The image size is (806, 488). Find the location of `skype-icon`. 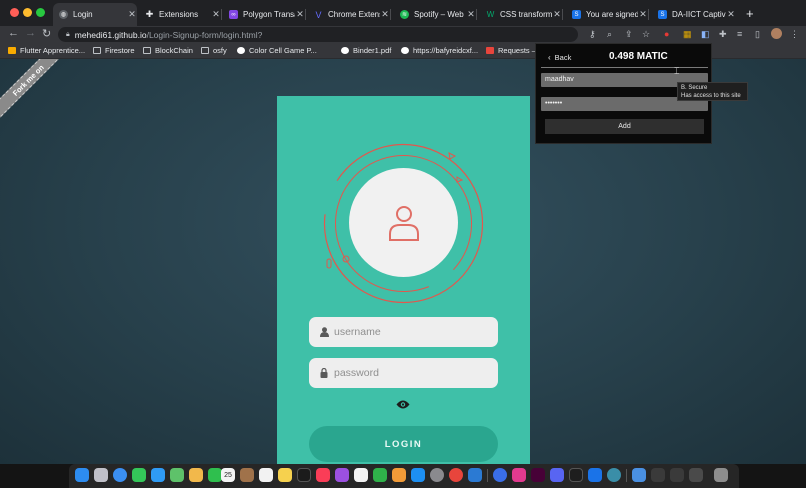

skype-icon is located at coordinates (595, 475).